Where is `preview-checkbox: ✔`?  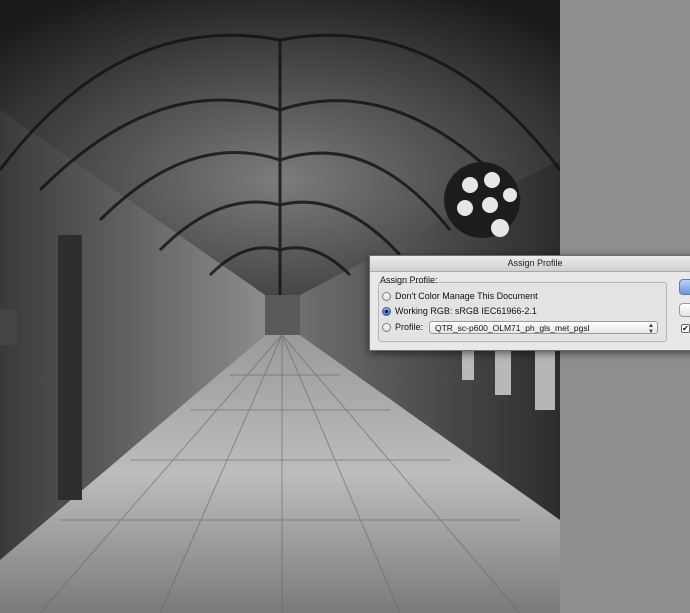 preview-checkbox: ✔ is located at coordinates (685, 328).